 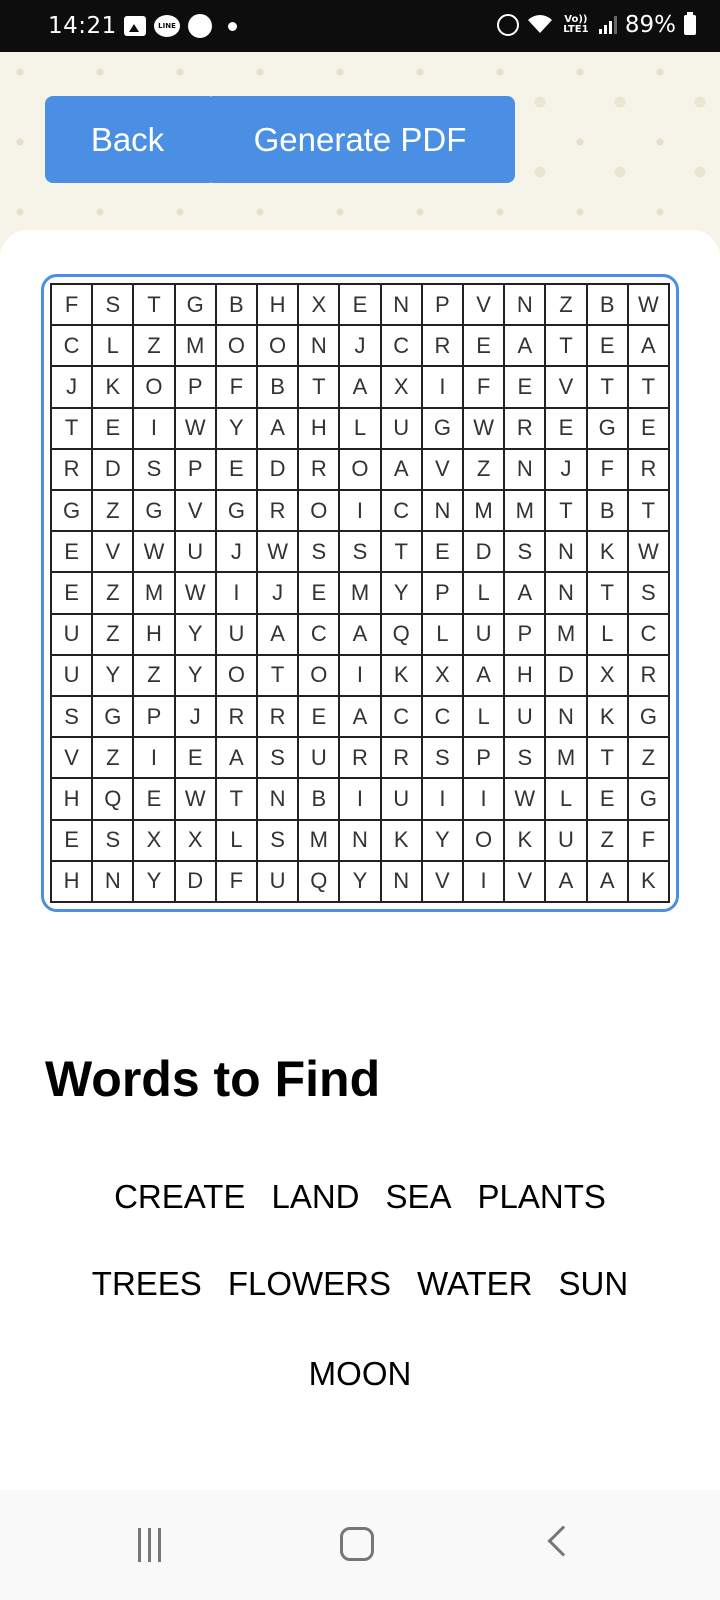 What do you see at coordinates (443, 882) in the screenshot?
I see `grid-cell: V` at bounding box center [443, 882].